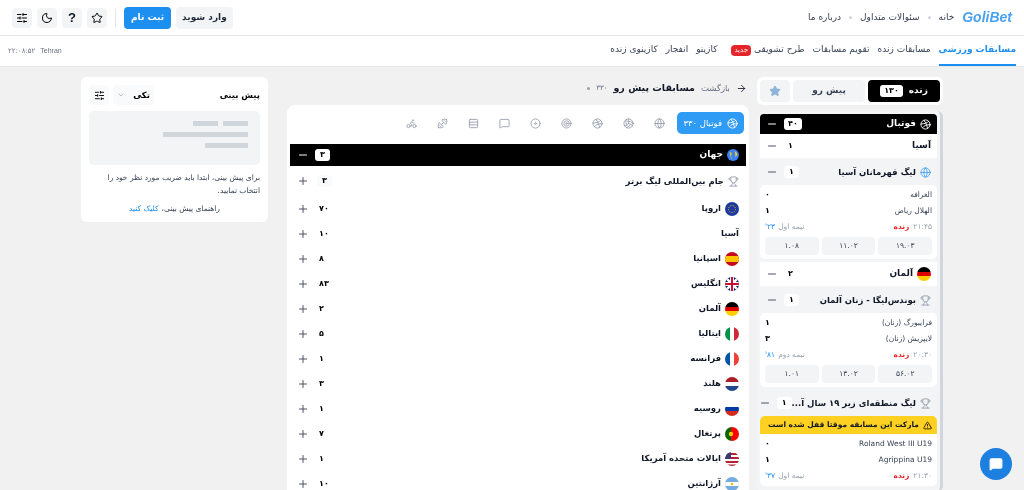 The image size is (1024, 490). What do you see at coordinates (634, 51) in the screenshot?
I see `nav-tab: کازینوی زنده` at bounding box center [634, 51].